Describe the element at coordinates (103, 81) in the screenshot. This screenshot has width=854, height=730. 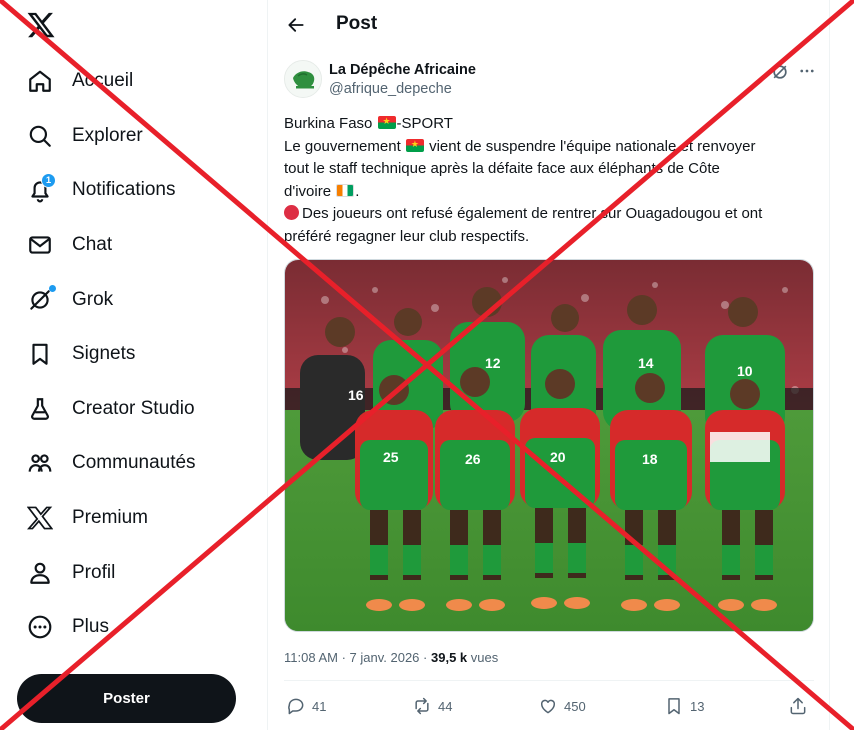
I see `nav-label-home: Accueil` at that location.